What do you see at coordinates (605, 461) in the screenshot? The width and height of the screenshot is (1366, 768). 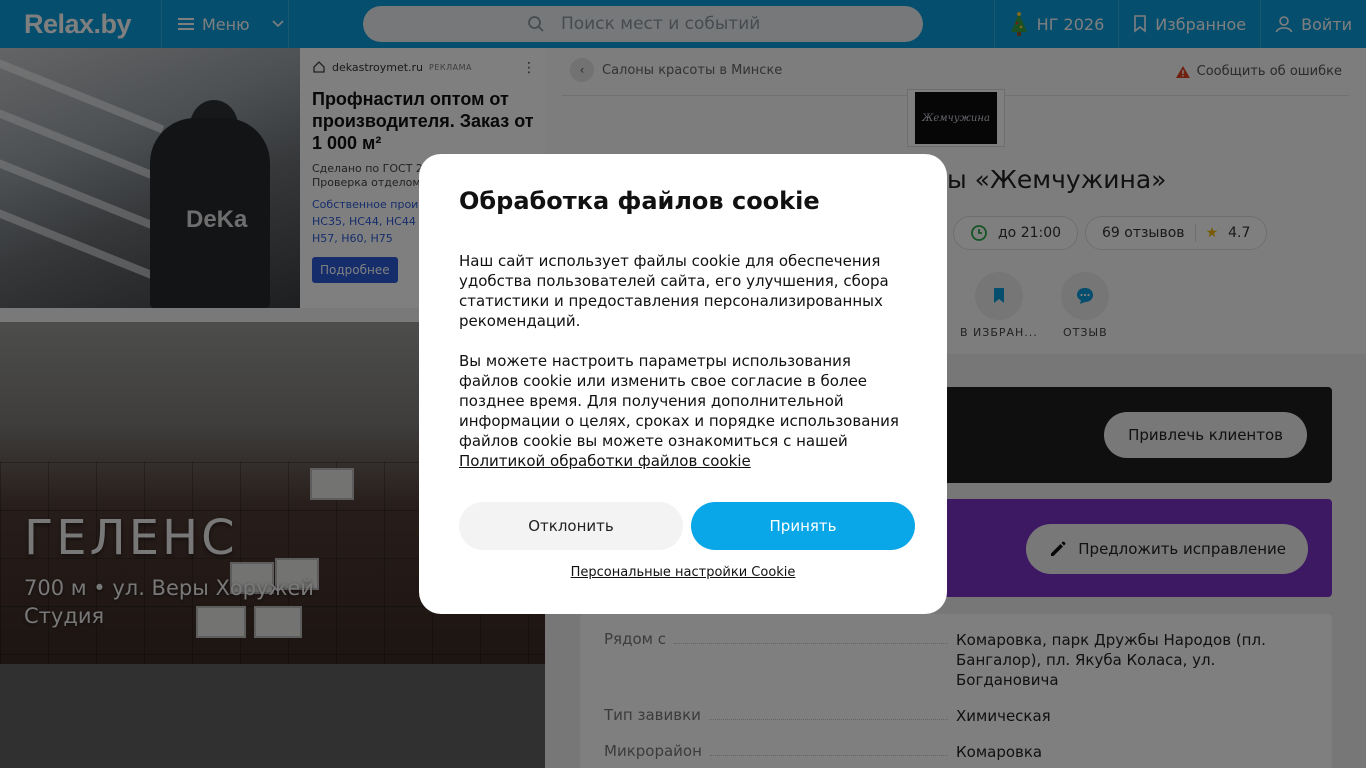 I see `cookie-policy-link: Политикой обработки файлов cookie` at bounding box center [605, 461].